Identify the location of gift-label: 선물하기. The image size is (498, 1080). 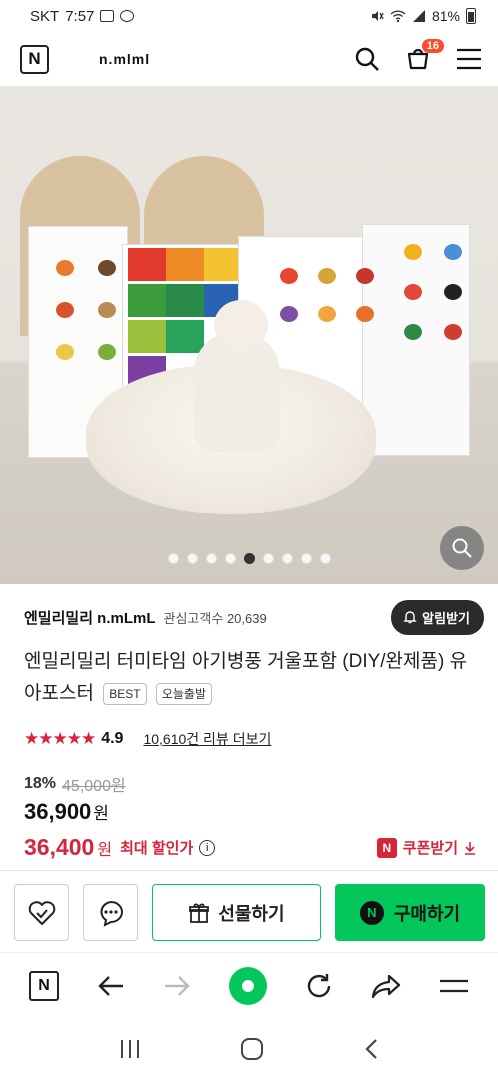
(251, 913).